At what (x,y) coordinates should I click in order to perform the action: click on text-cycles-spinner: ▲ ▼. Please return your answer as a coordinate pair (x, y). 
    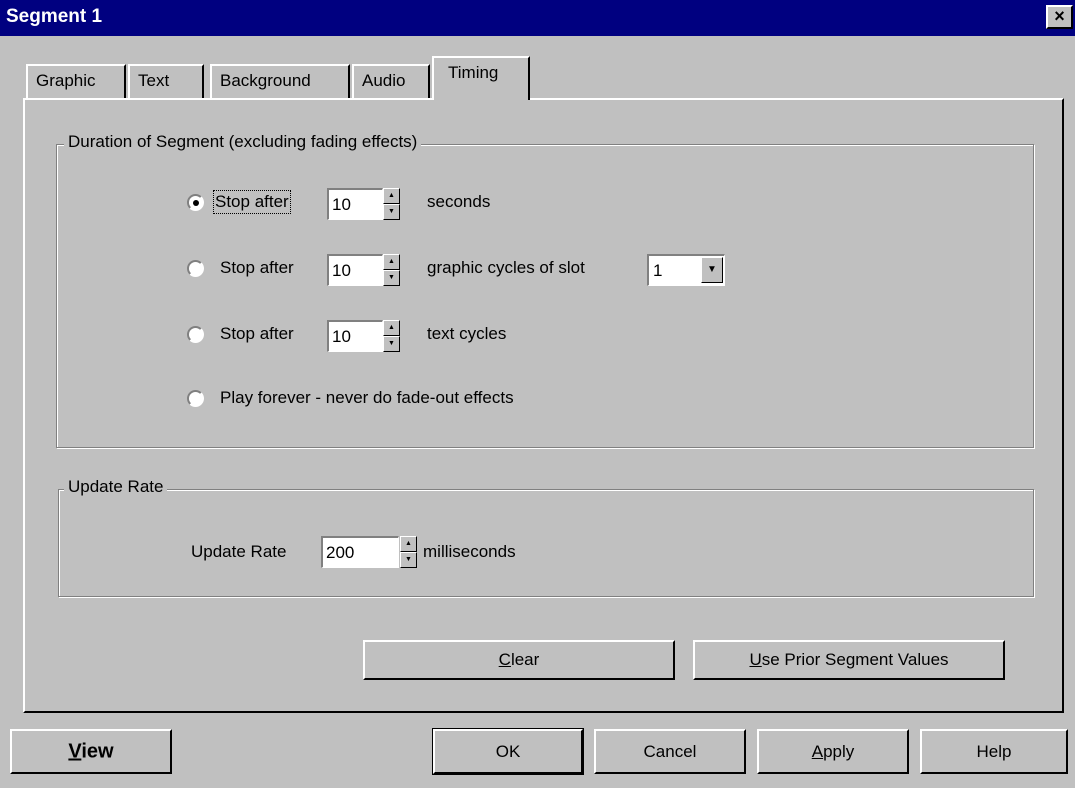
    Looking at the image, I should click on (391, 336).